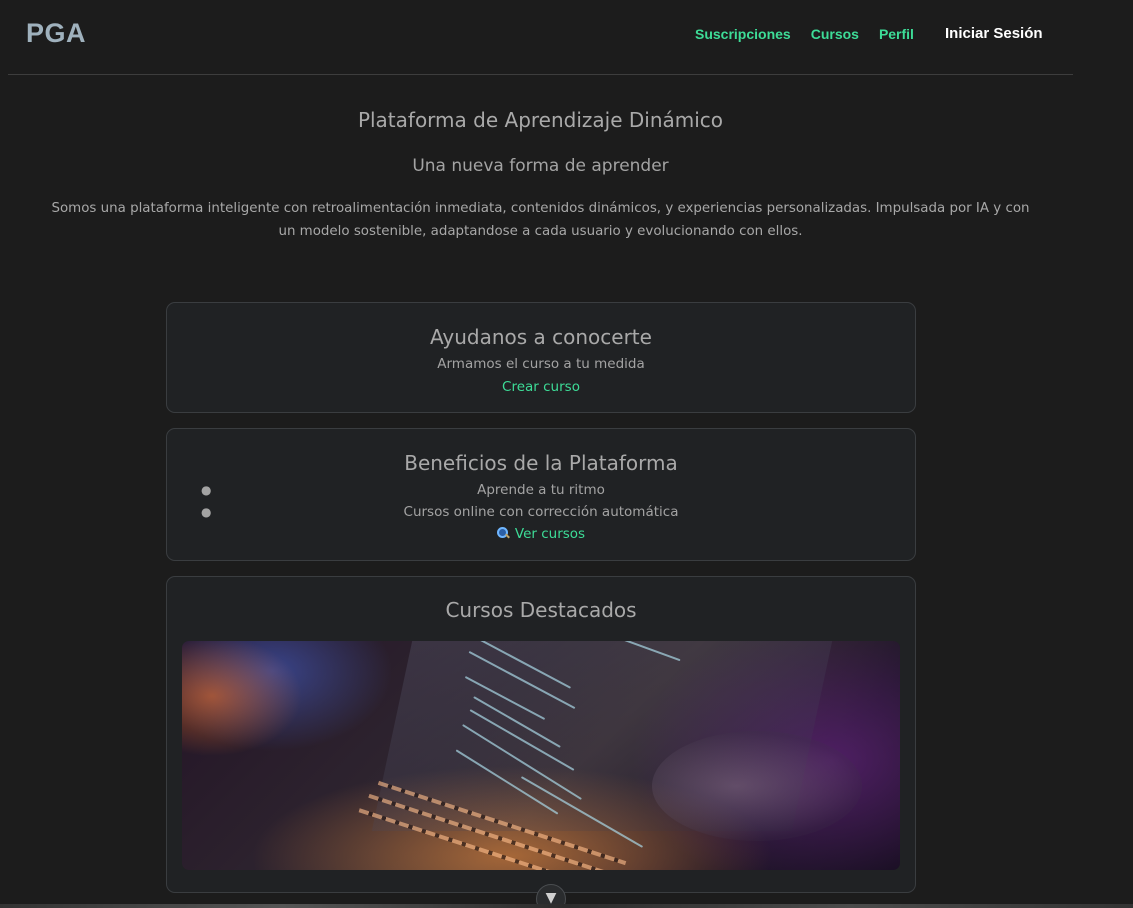  I want to click on hand-shape, so click(757, 786).